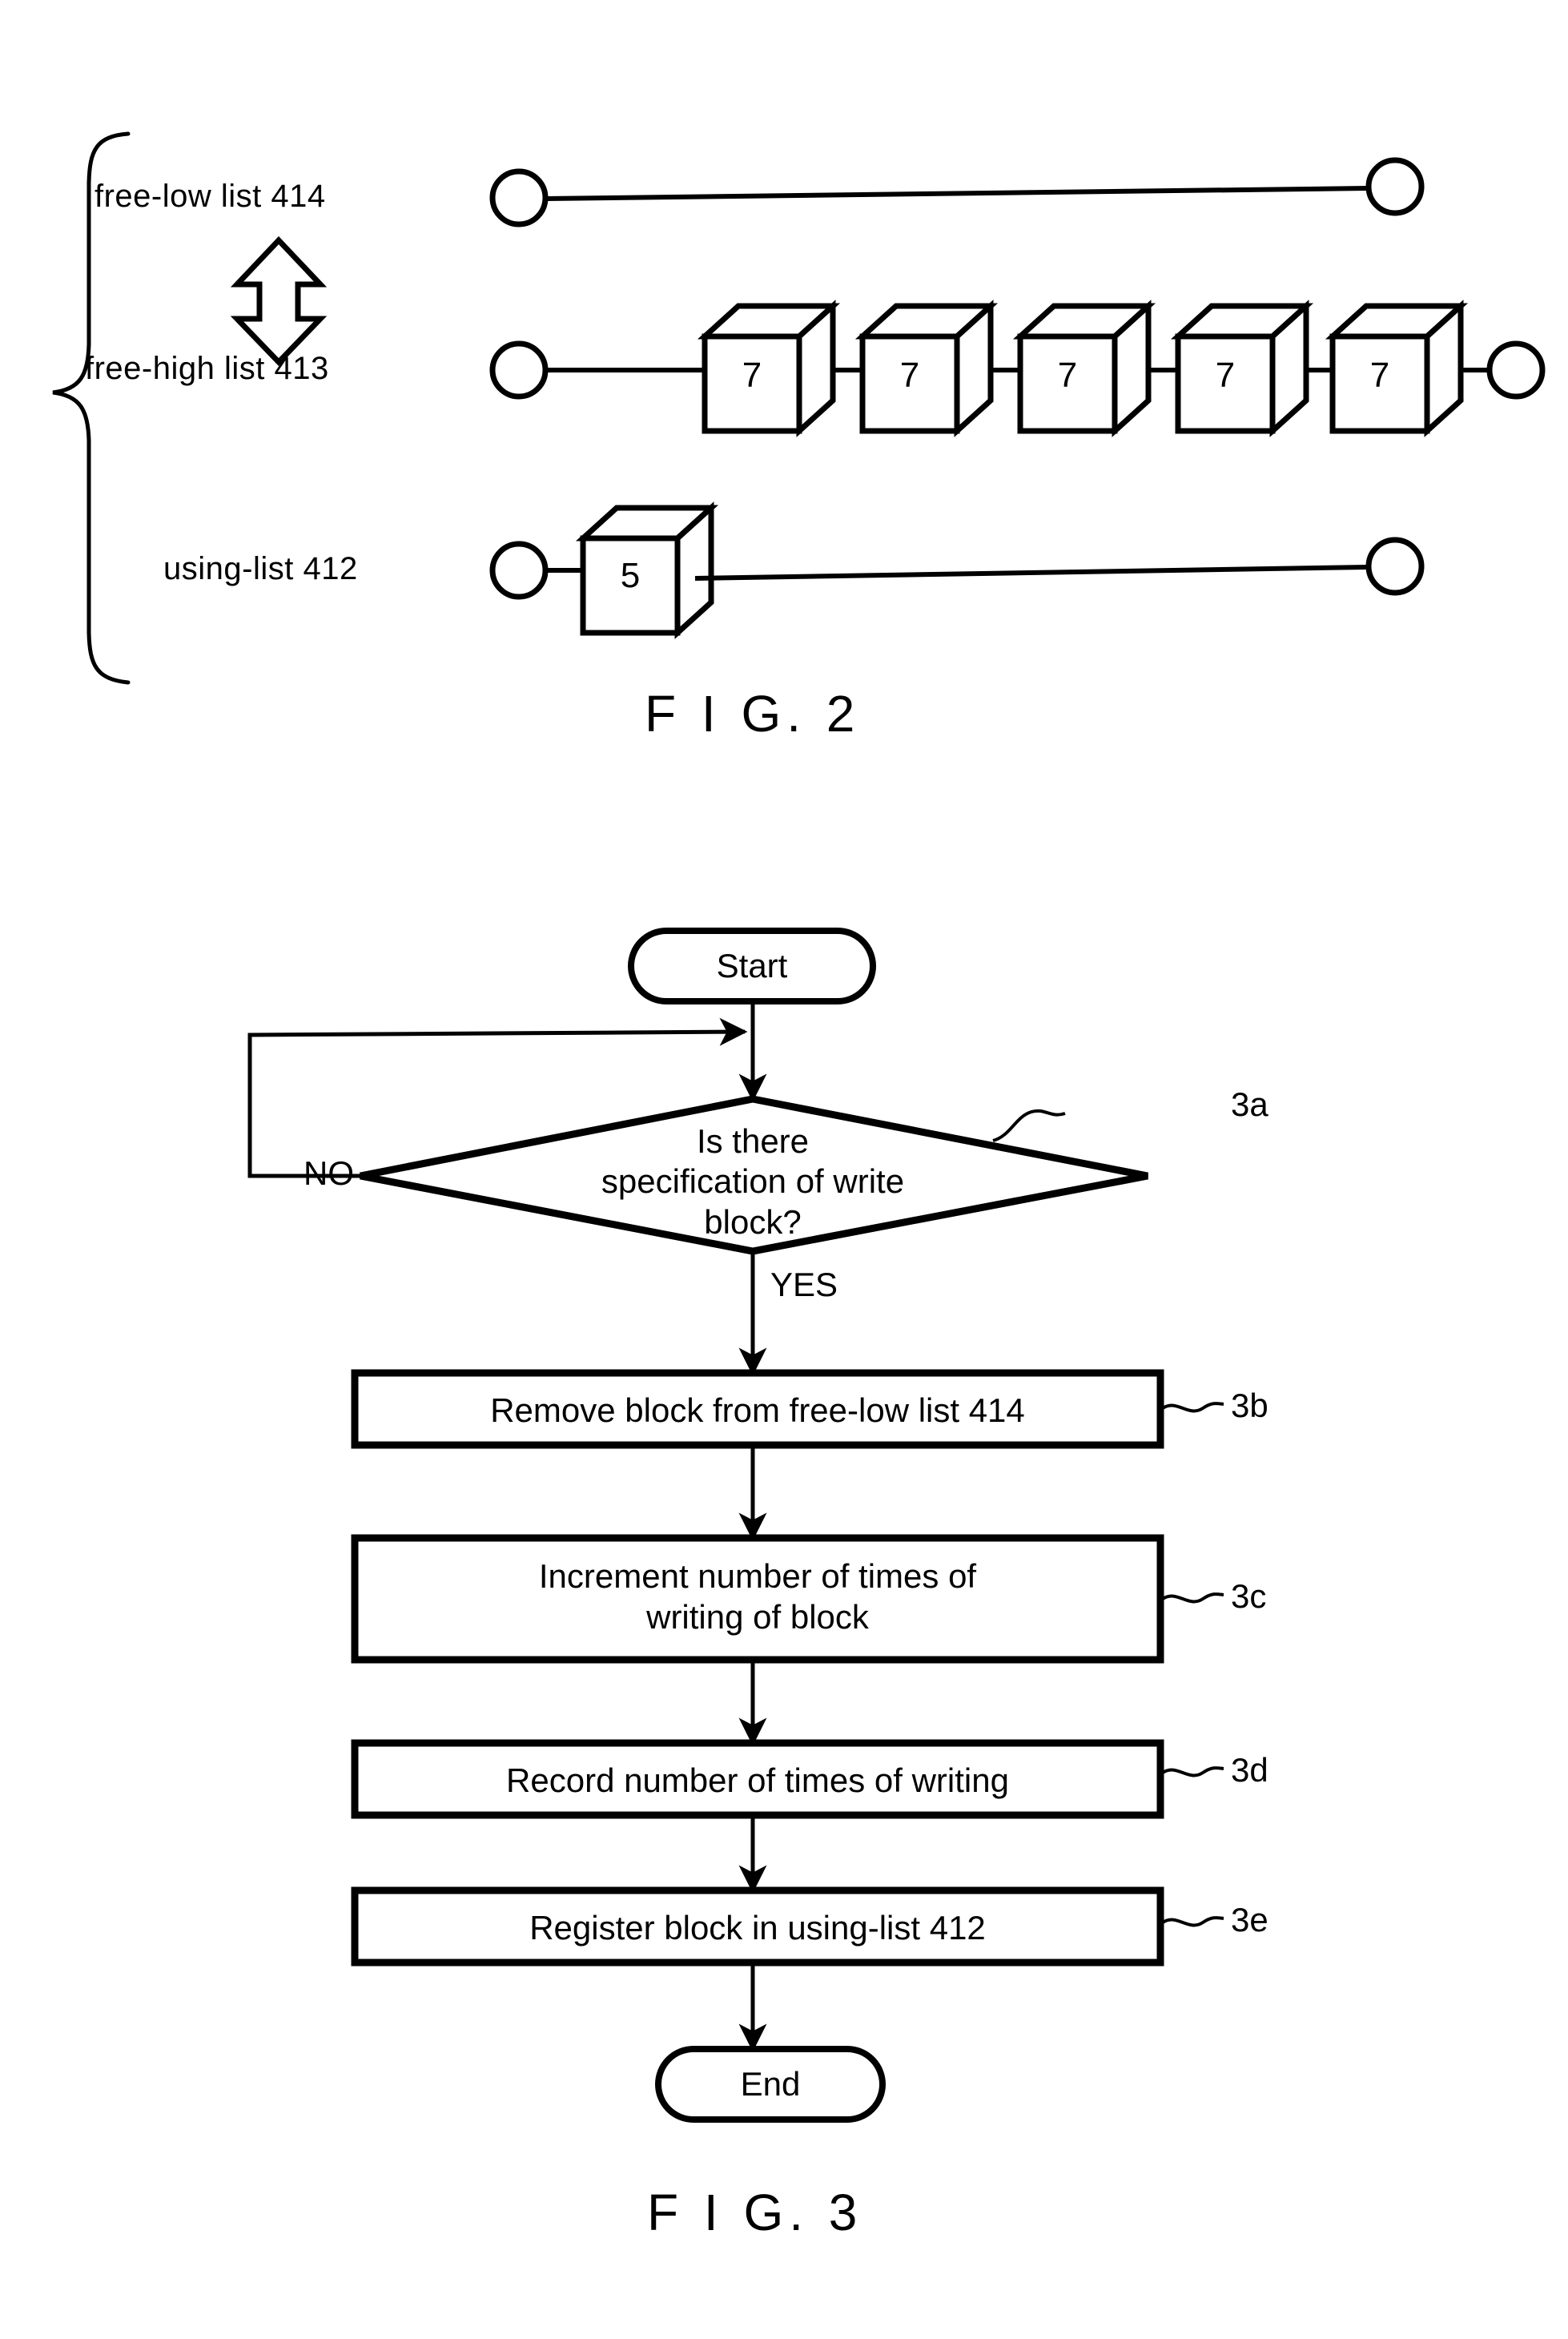 The width and height of the screenshot is (1568, 2339). I want to click on decision-text-line-1: Is there, so click(753, 1141).